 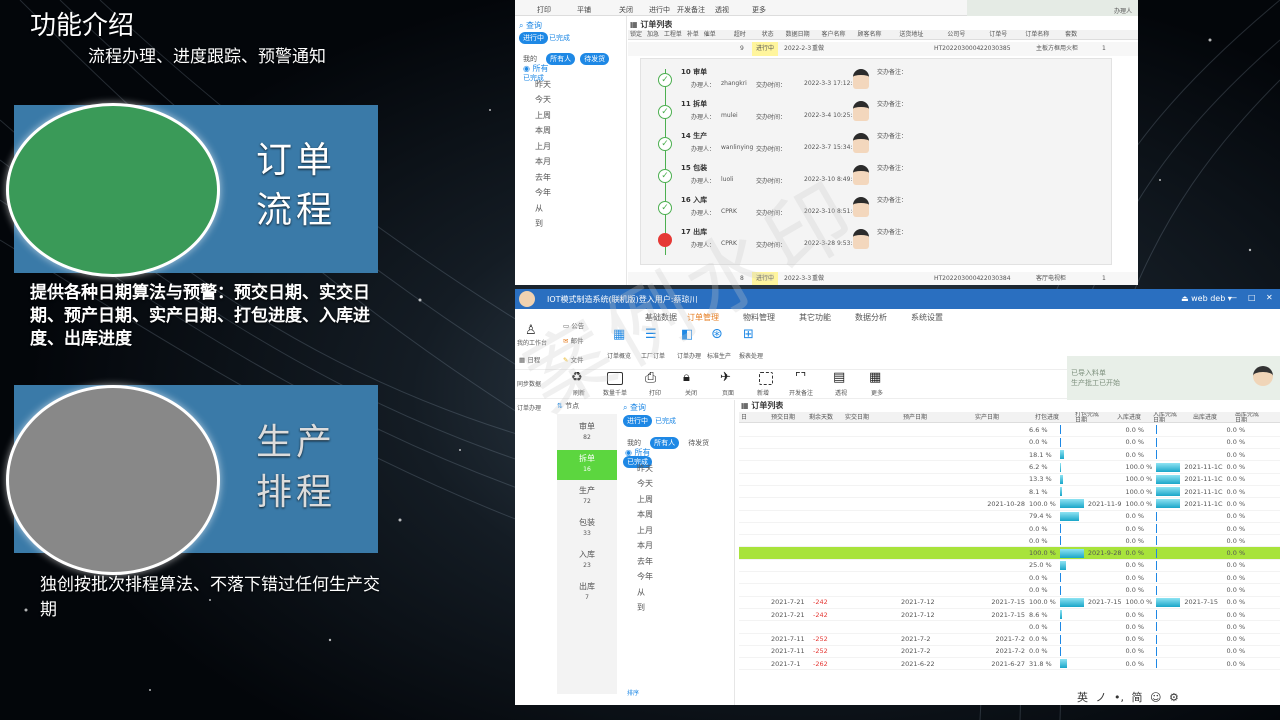 I want to click on close-label: 关闭, so click(x=691, y=392).